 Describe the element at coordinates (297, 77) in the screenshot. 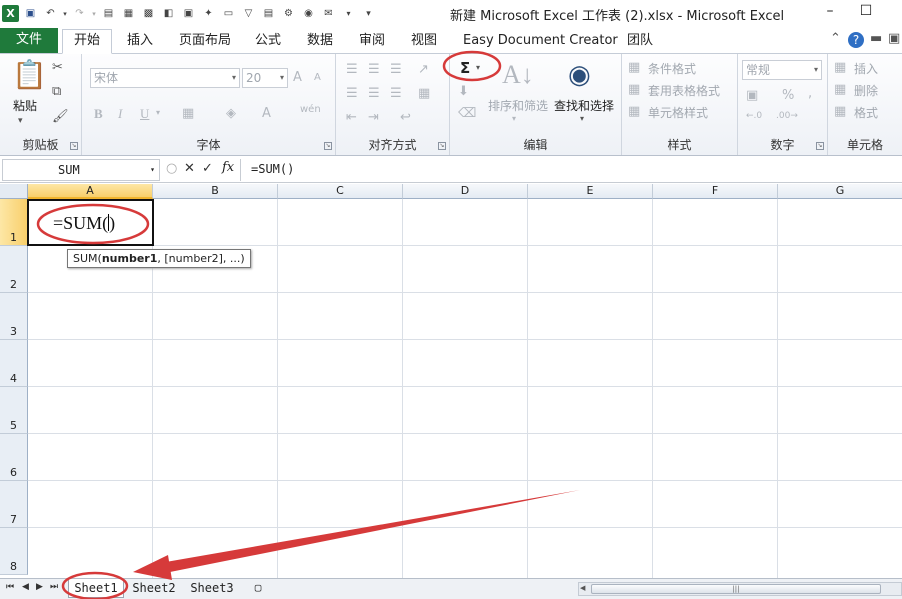

I see `grow-font-icon: A` at that location.